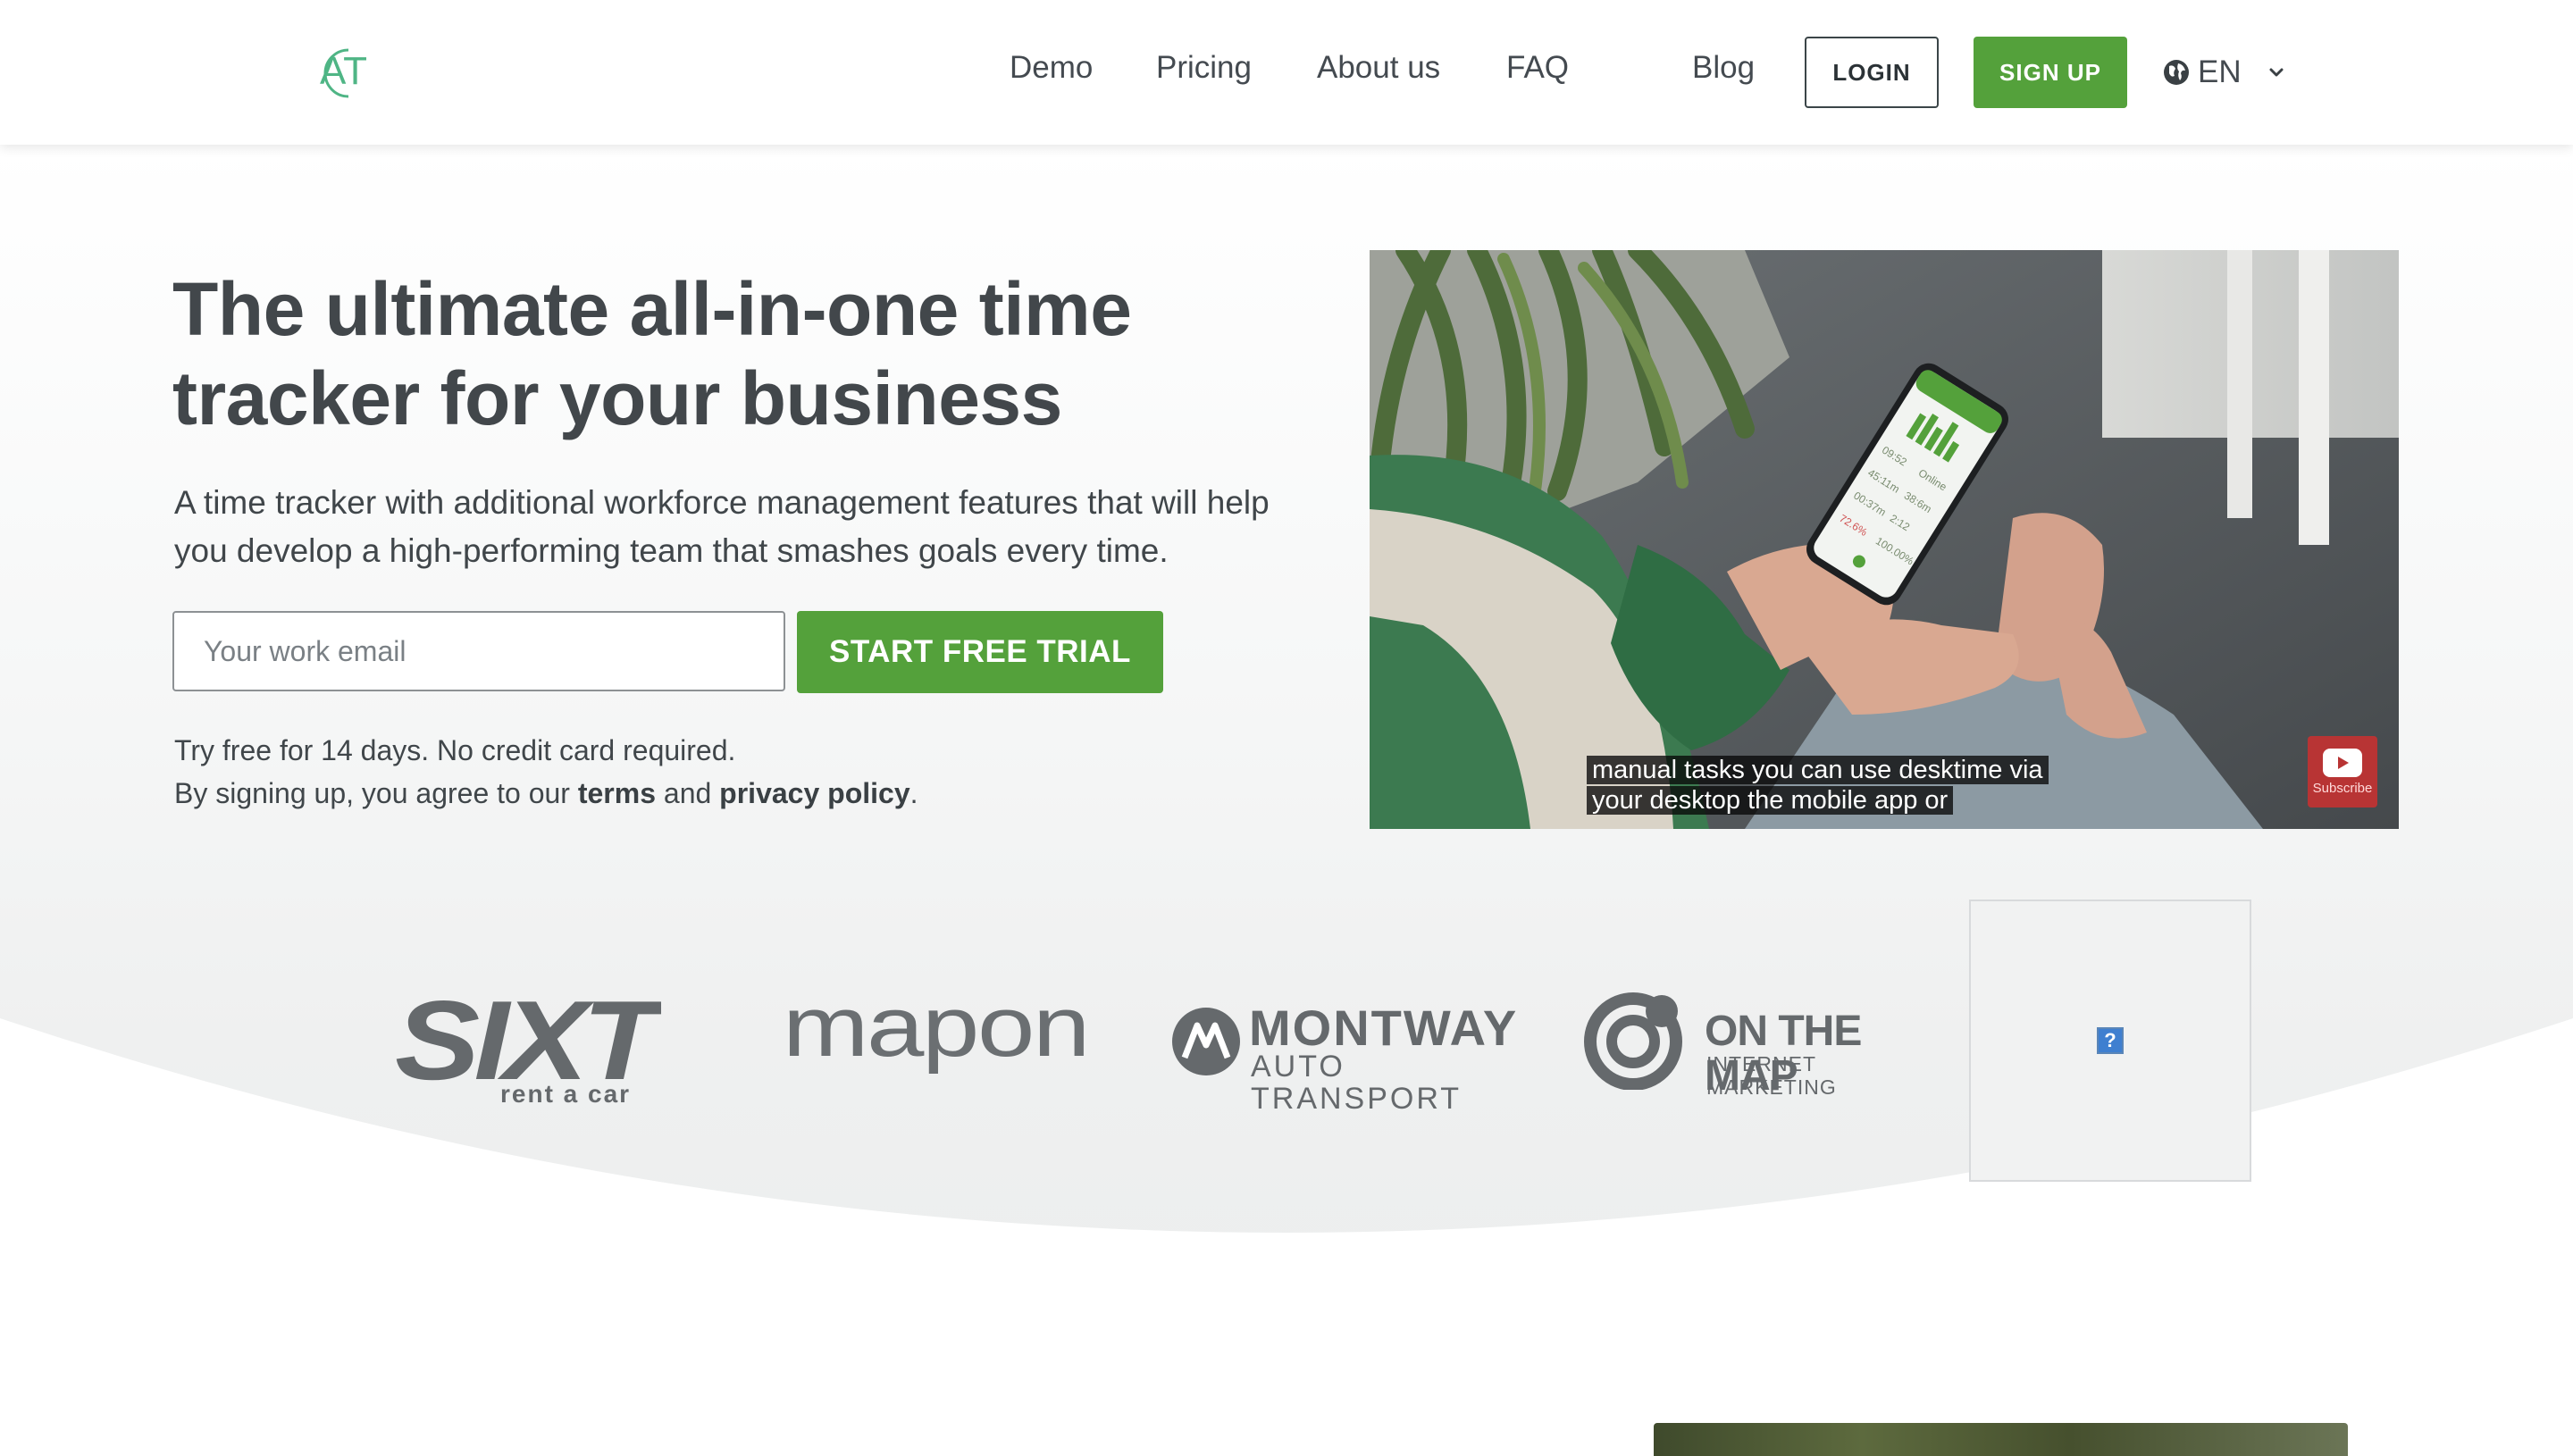 The width and height of the screenshot is (2573, 1456). Describe the element at coordinates (565, 1094) in the screenshot. I see `sixt-tagline: rent a car` at that location.